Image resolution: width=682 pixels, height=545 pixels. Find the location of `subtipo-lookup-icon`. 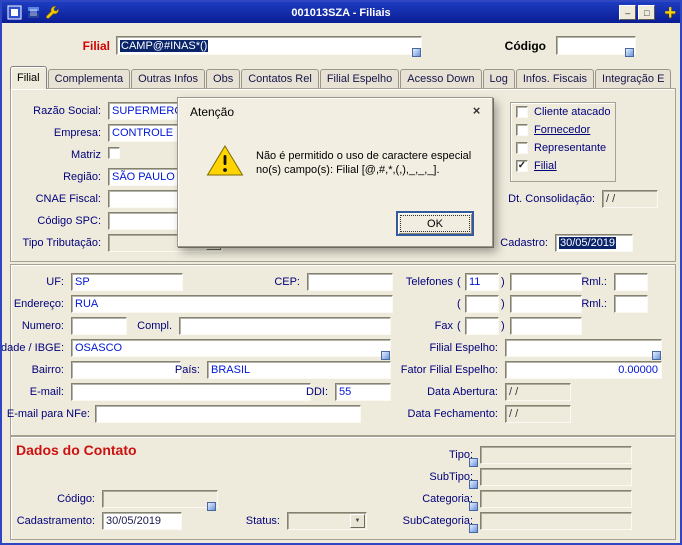

subtipo-lookup-icon is located at coordinates (473, 484).